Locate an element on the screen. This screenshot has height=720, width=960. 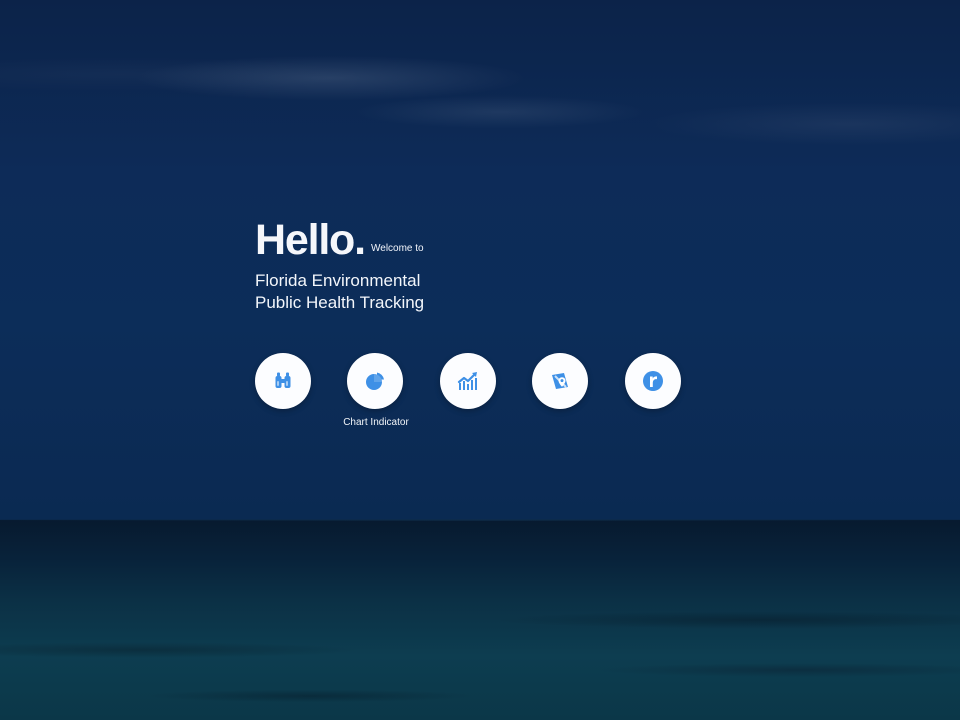
explore-button is located at coordinates (283, 381).